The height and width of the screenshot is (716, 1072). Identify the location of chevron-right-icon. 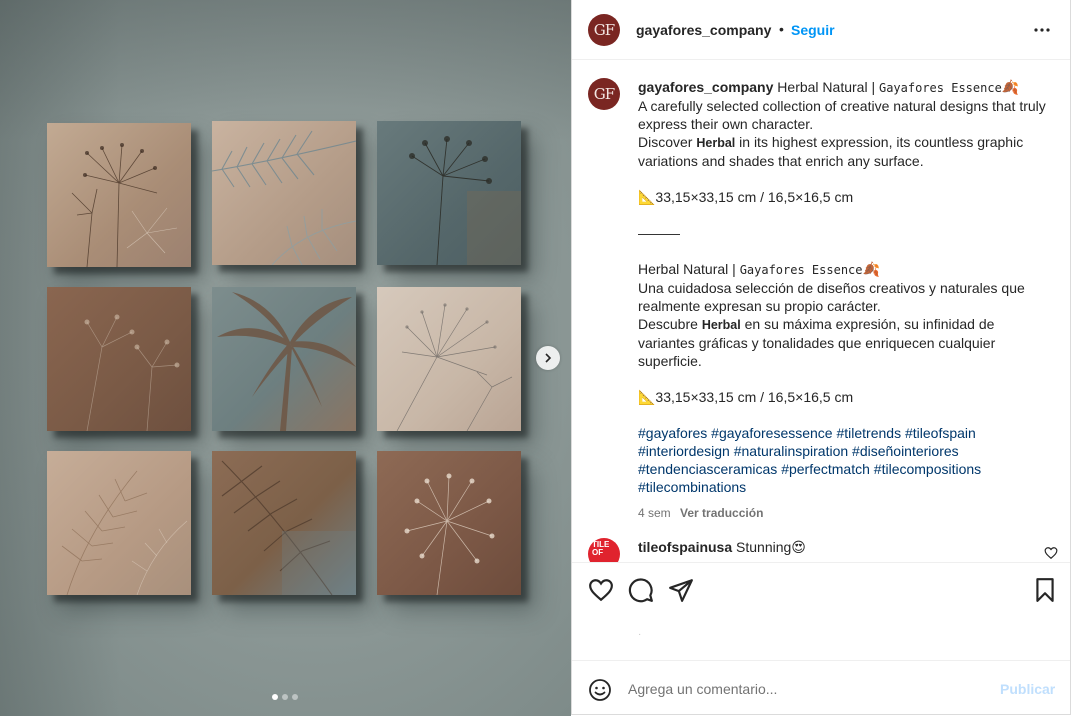
(548, 358).